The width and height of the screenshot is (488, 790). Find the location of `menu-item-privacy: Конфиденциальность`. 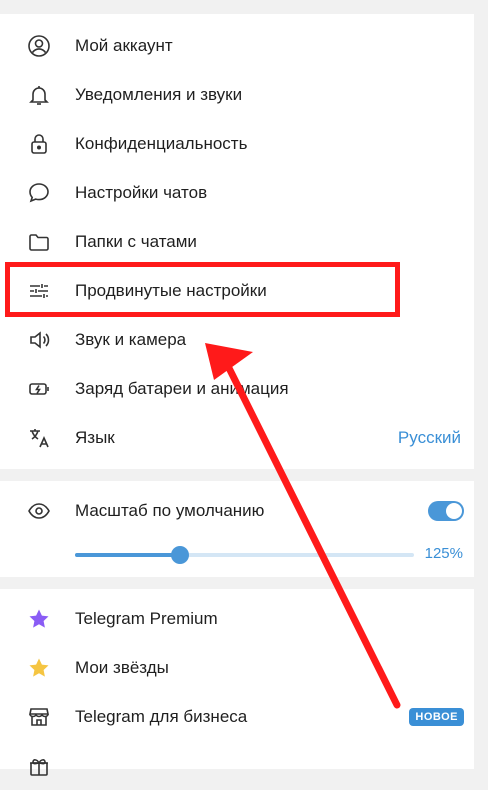

menu-item-privacy: Конфиденциальность is located at coordinates (237, 143).